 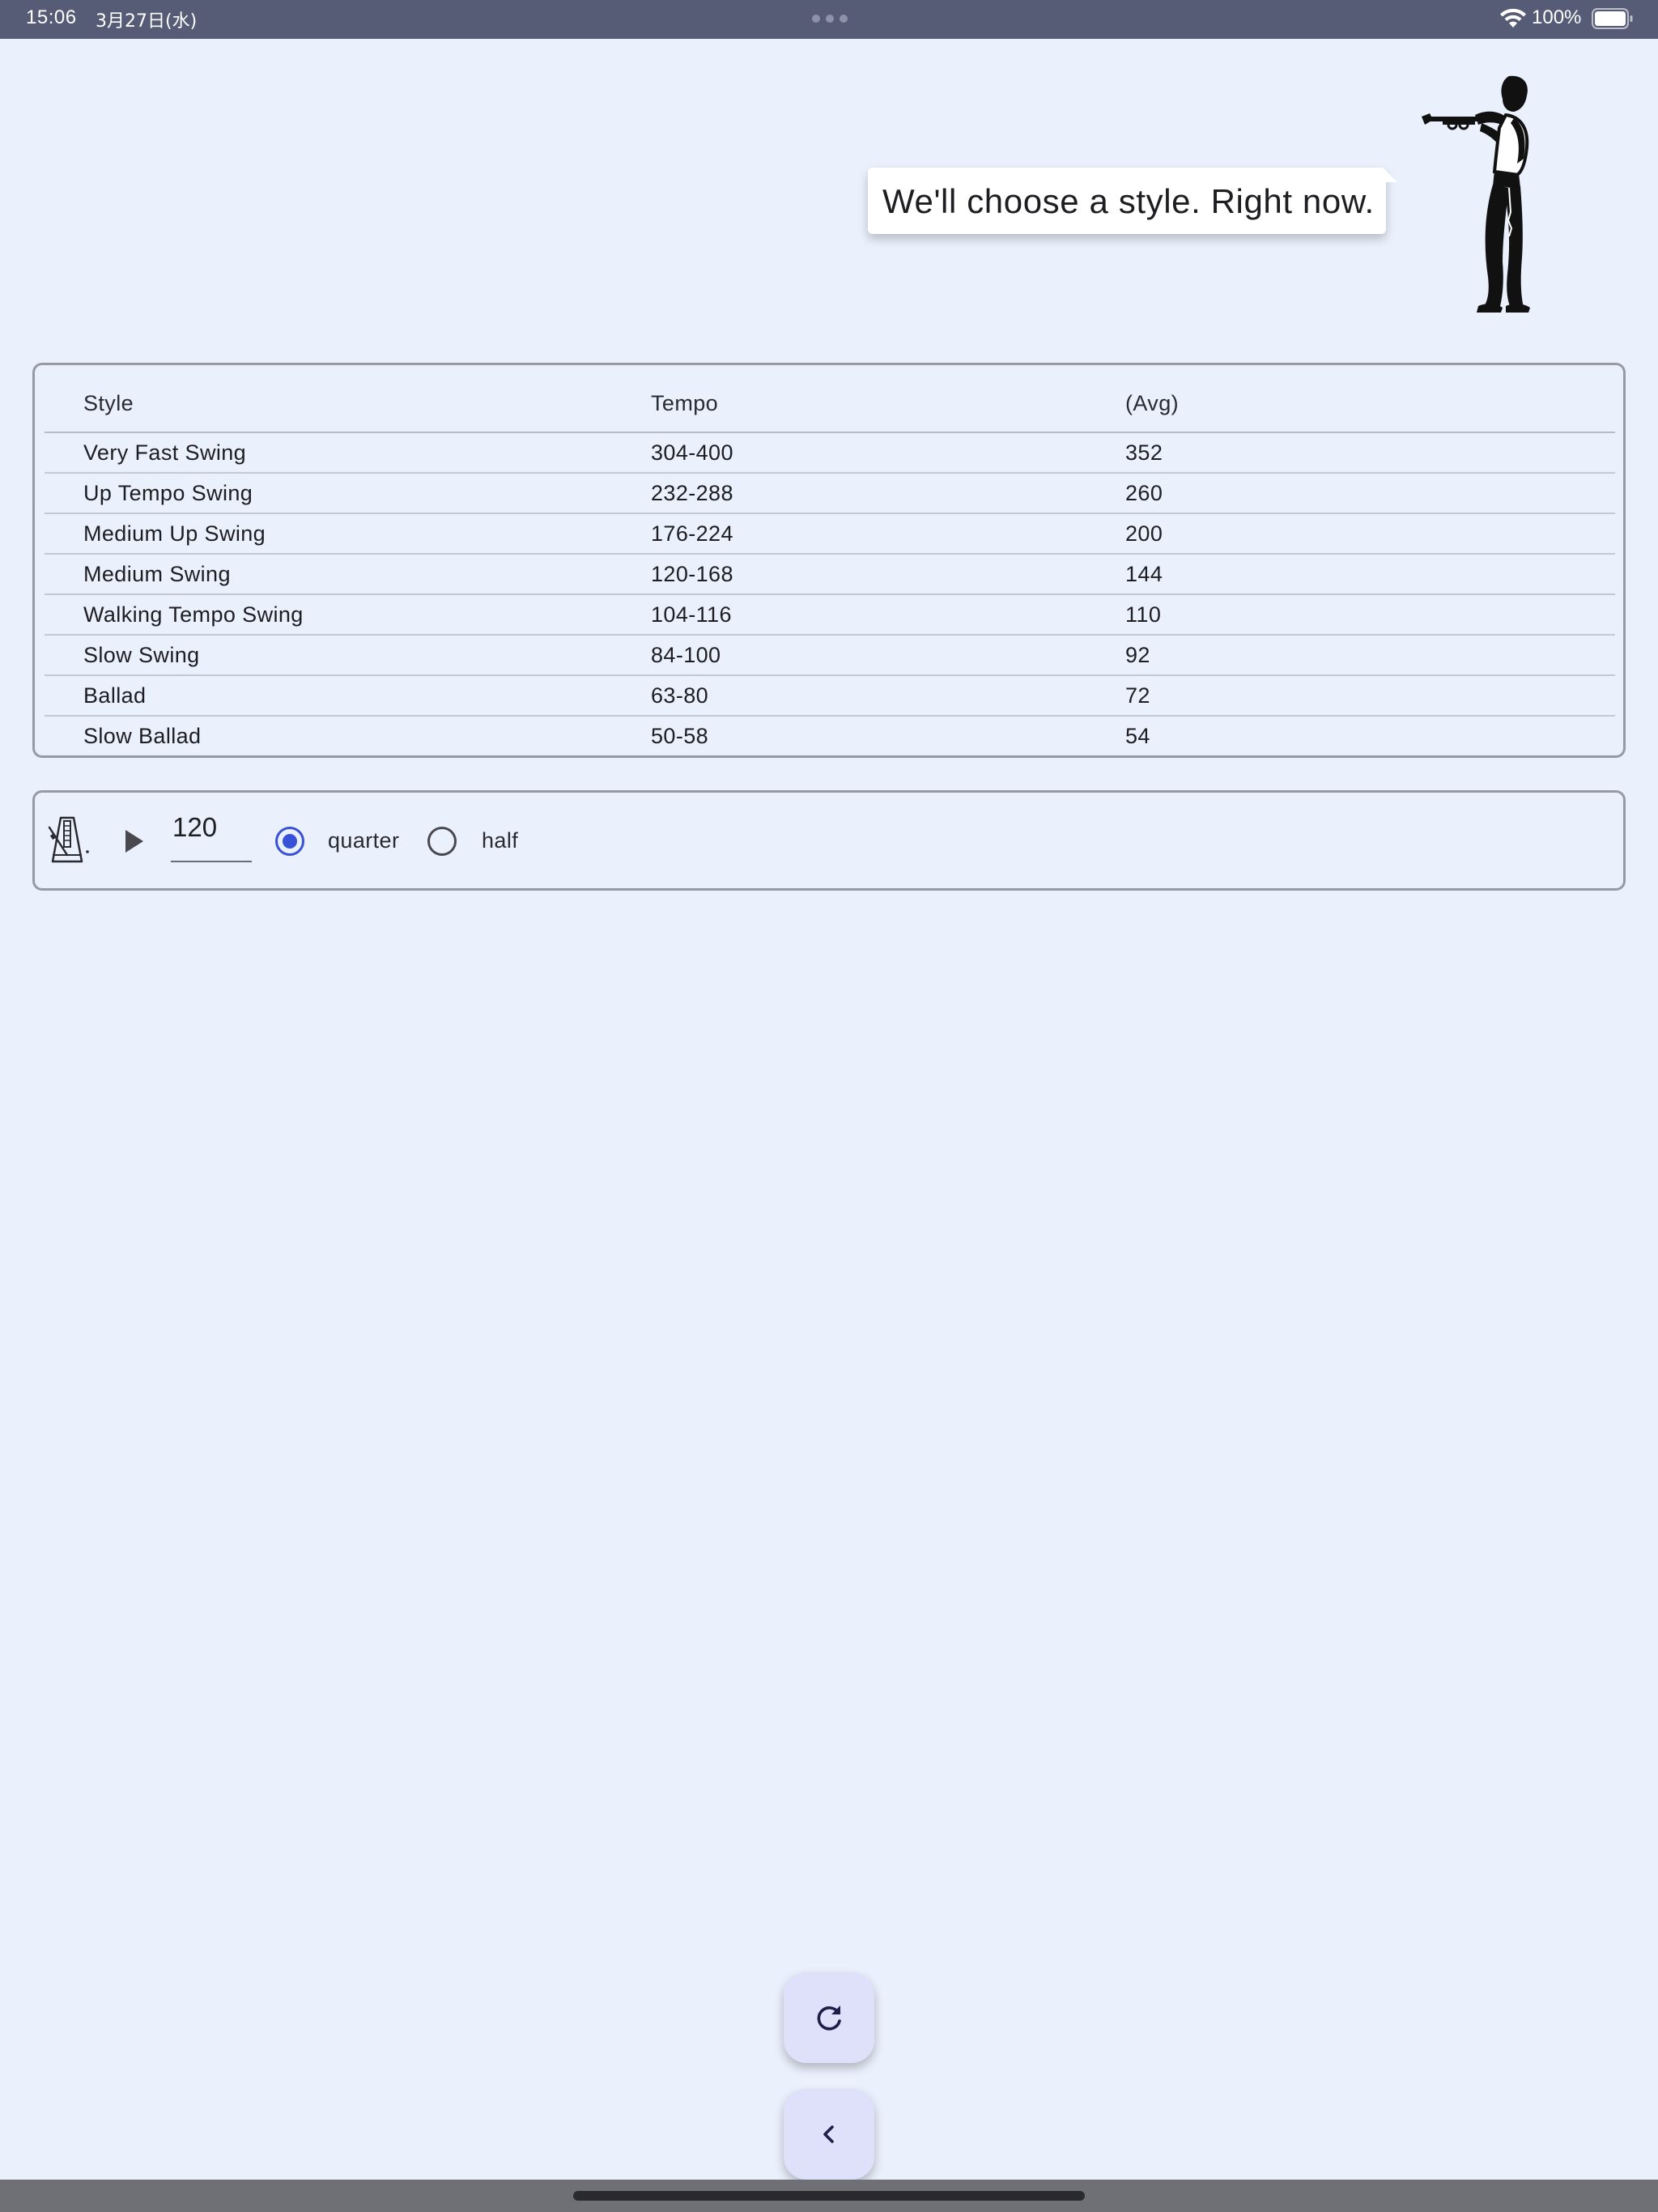 I want to click on chevron-left-icon, so click(x=828, y=2134).